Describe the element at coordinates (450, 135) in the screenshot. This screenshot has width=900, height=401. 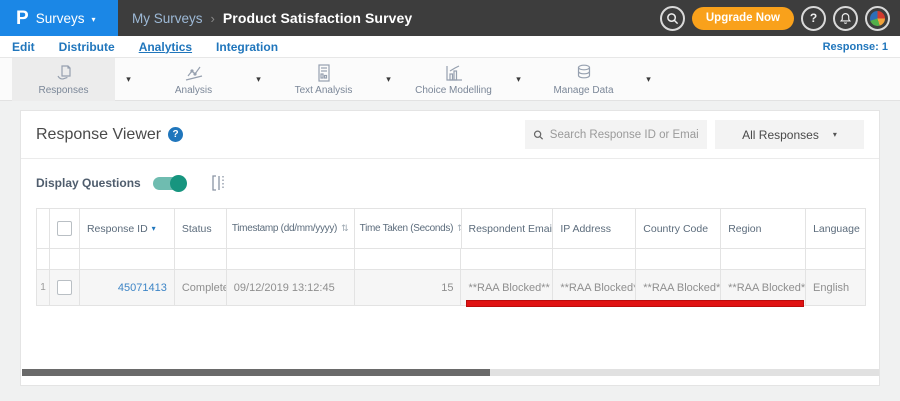
I see `panel-header: Response Viewer ? All Responses ▾` at that location.